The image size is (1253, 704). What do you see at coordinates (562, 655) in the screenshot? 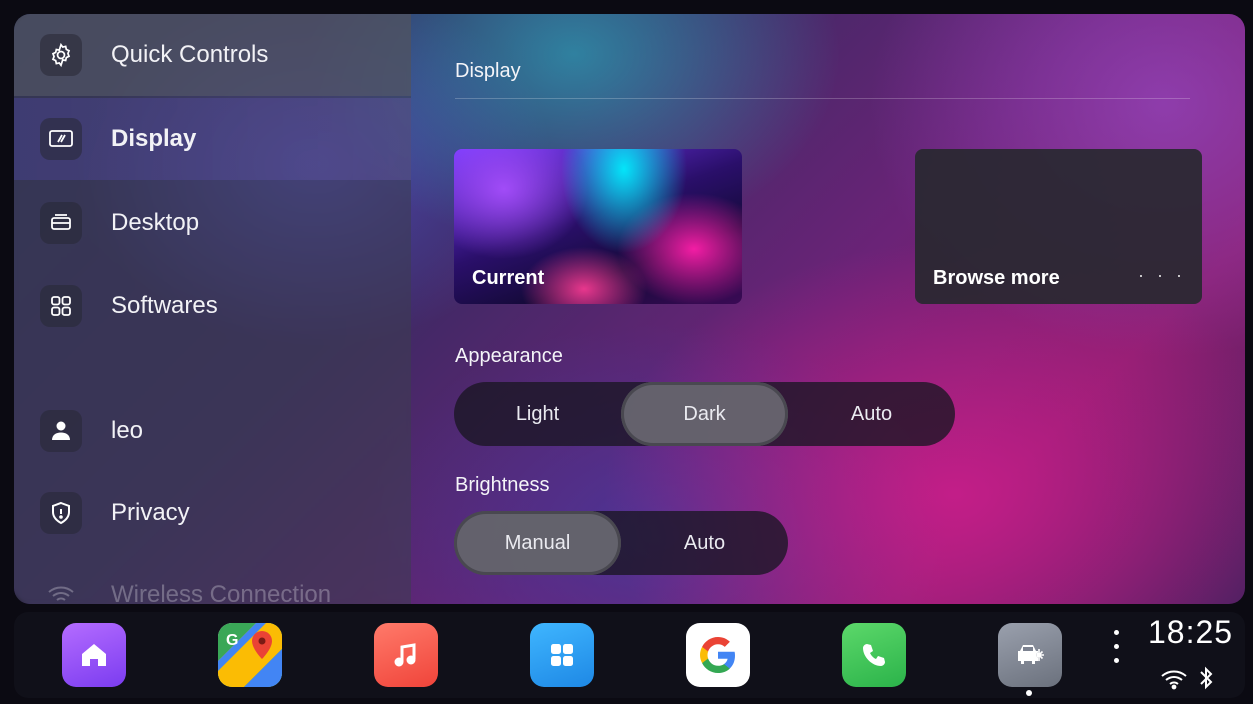
I see `grid-icon` at bounding box center [562, 655].